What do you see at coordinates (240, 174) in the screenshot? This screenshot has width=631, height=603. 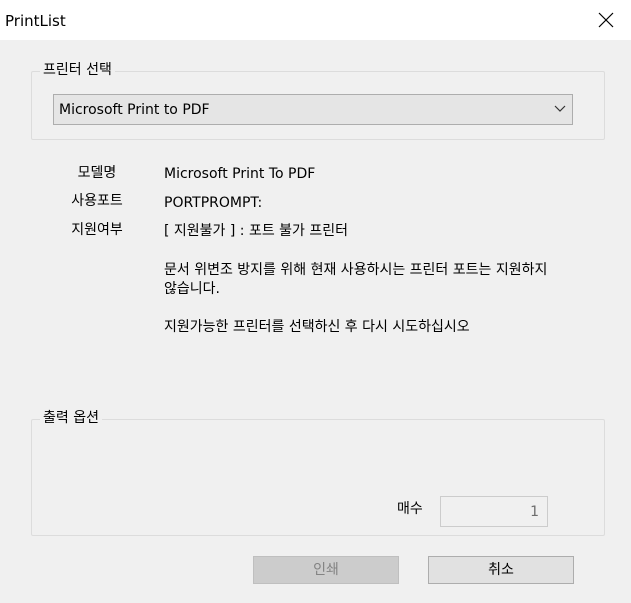 I see `model-value: Microsoft Print To PDF` at bounding box center [240, 174].